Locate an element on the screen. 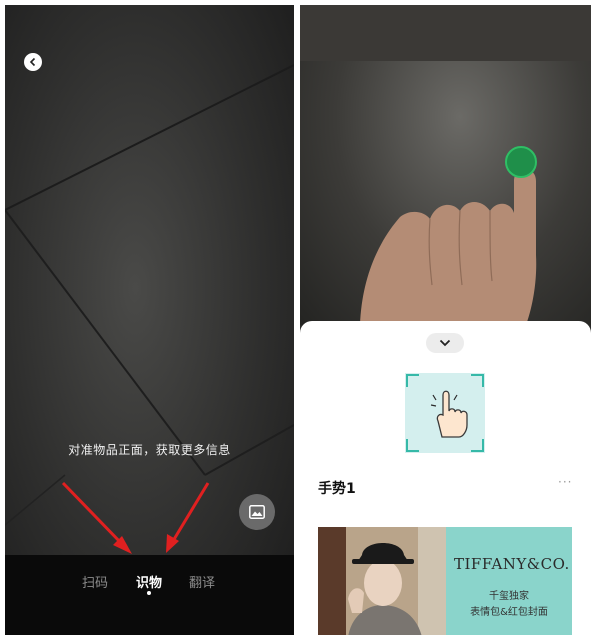  collapse-sheet-button is located at coordinates (445, 343).